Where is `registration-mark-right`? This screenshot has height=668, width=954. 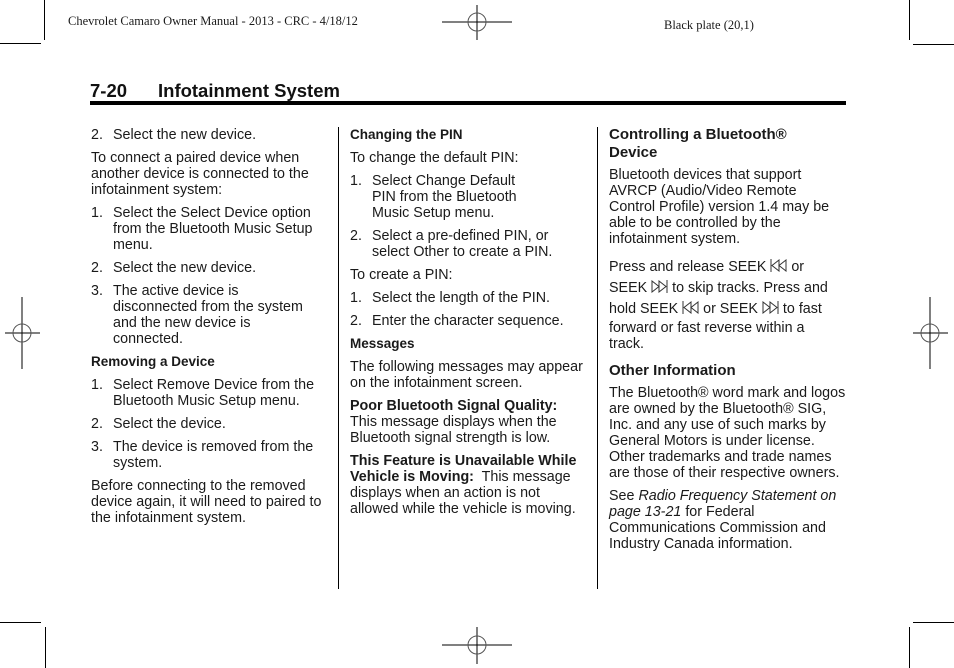
registration-mark-right is located at coordinates (930, 333).